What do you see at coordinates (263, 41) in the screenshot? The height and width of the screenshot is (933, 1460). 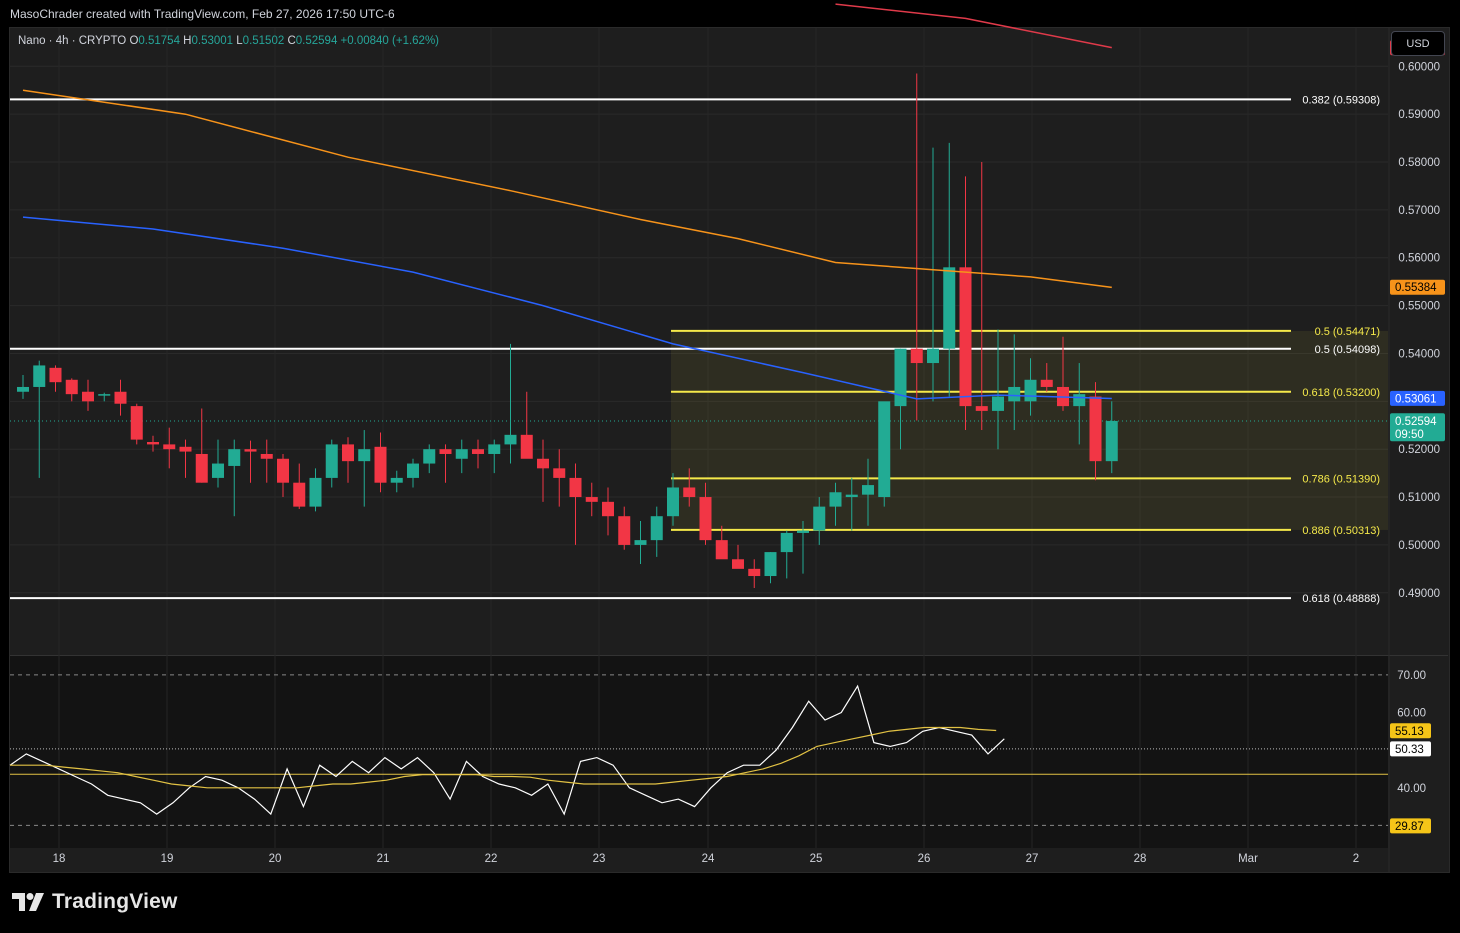 I see `legend-low: 0.51502` at bounding box center [263, 41].